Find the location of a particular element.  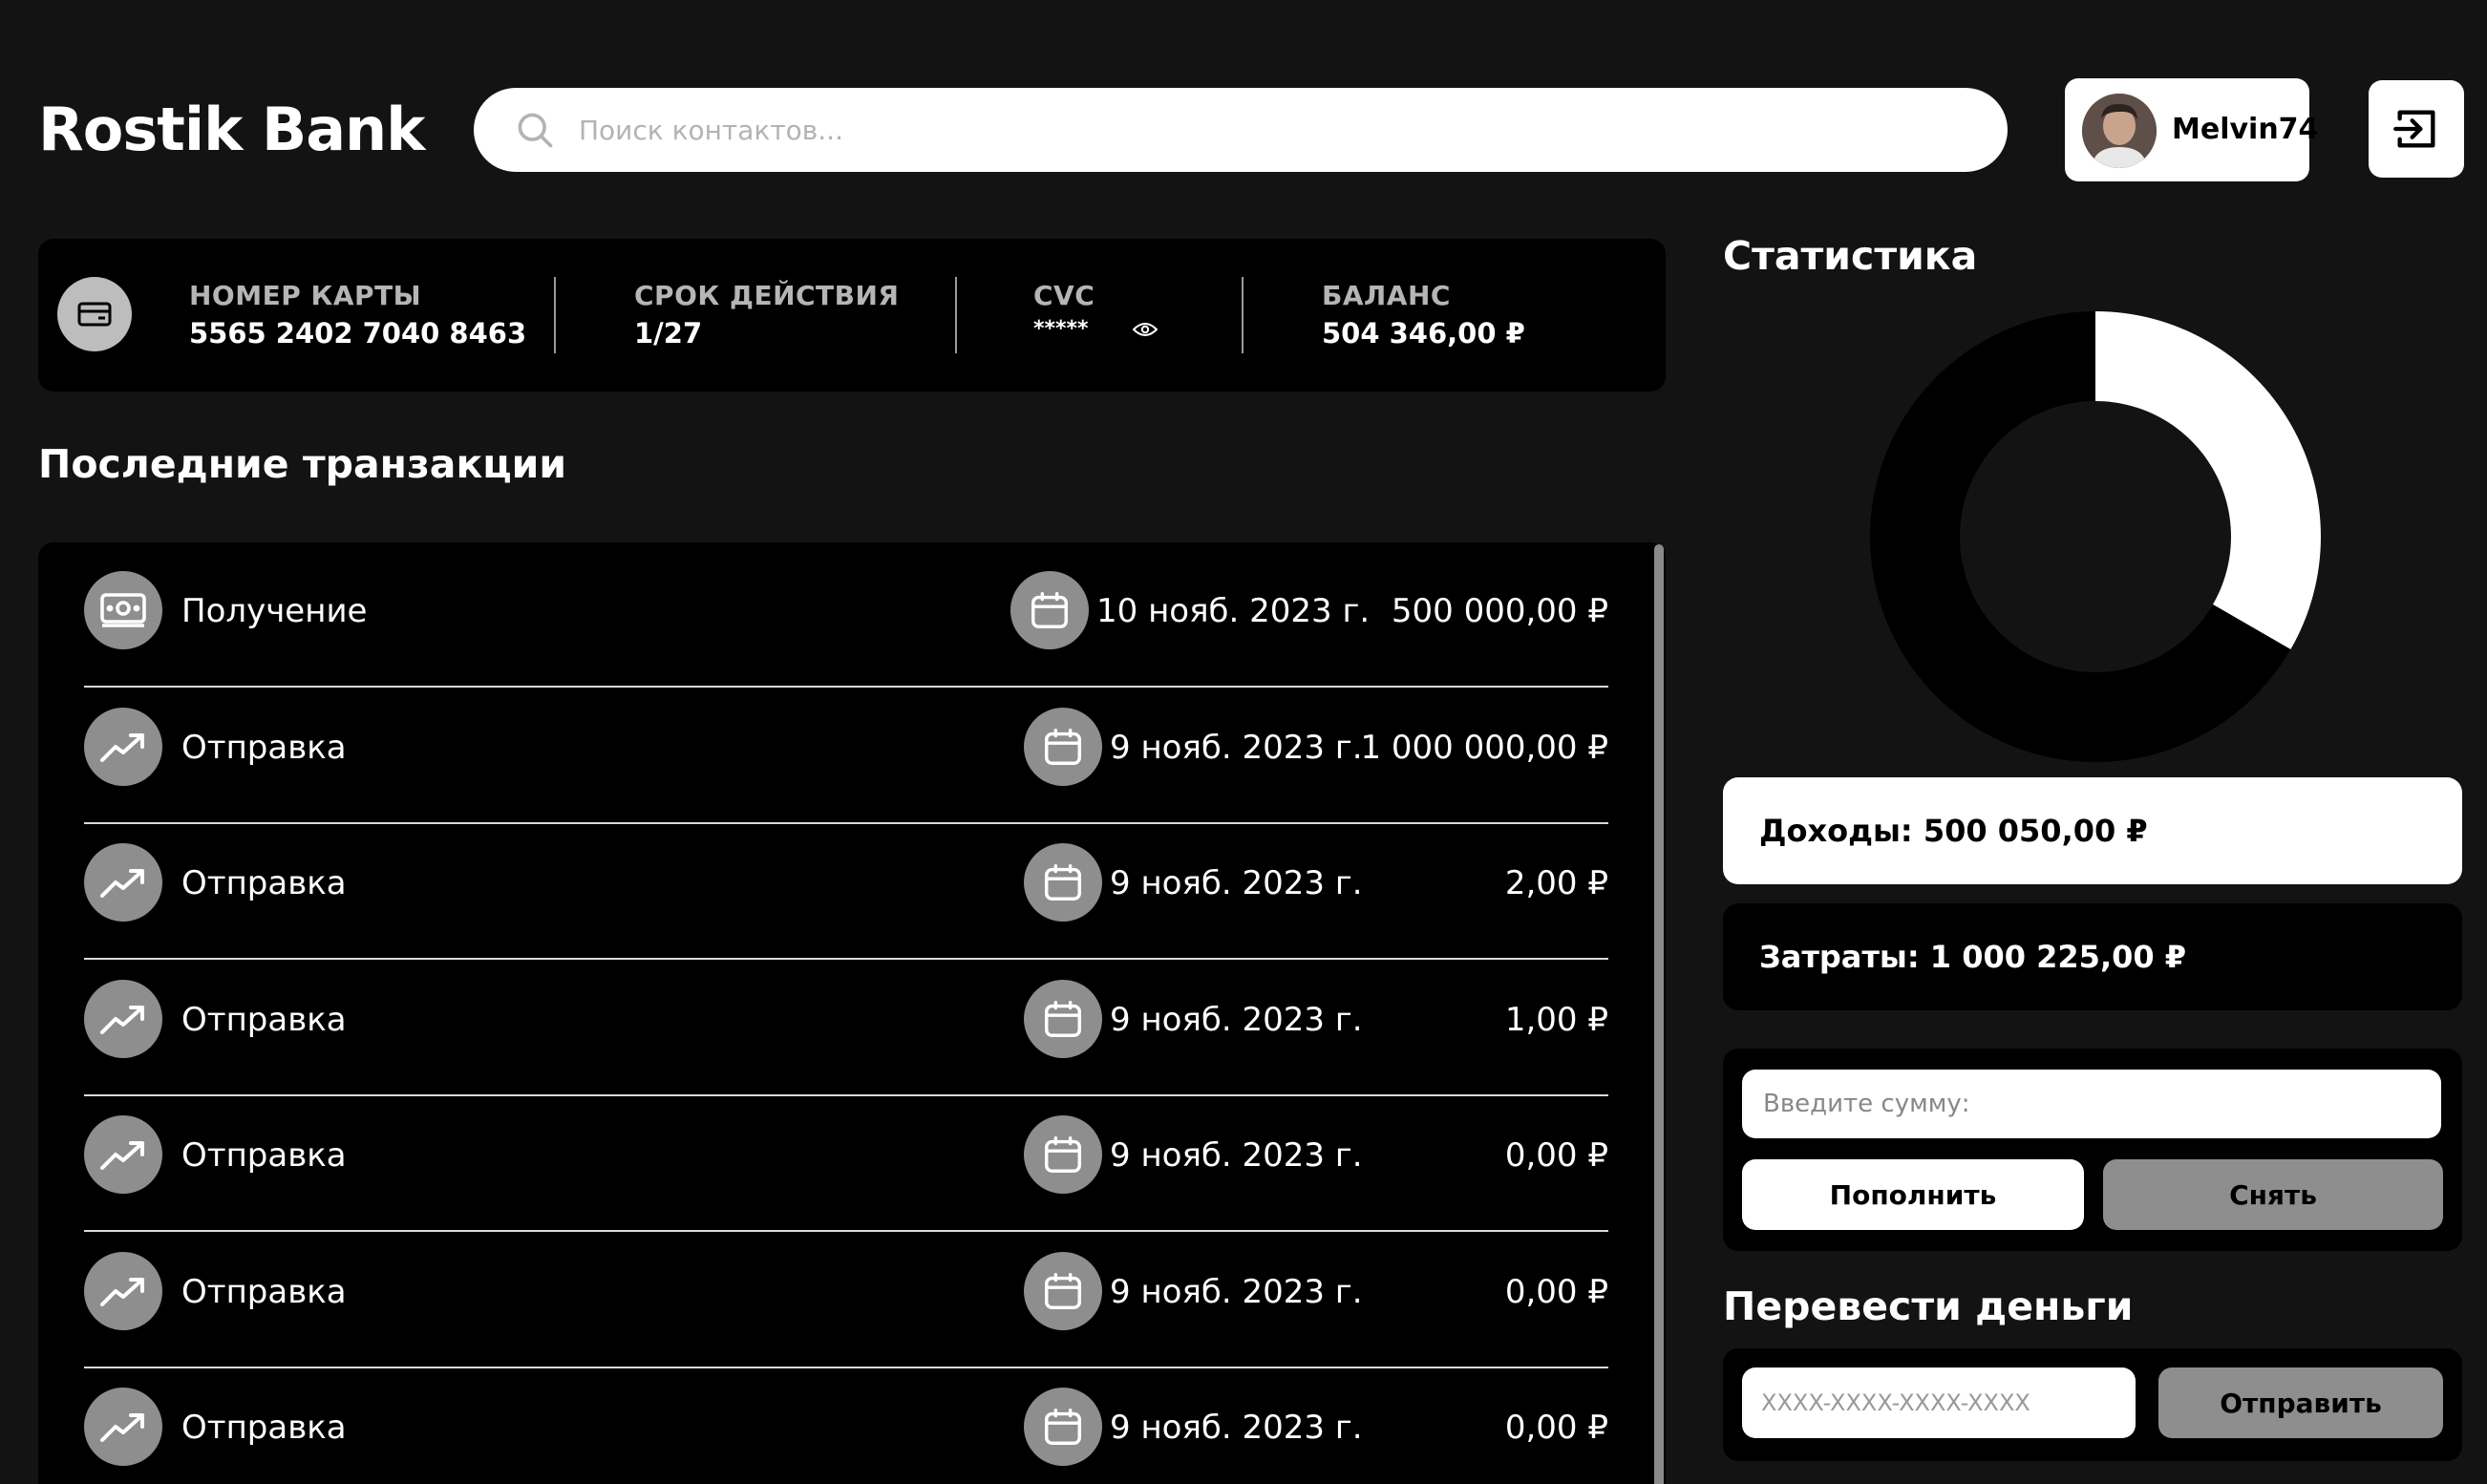

card-number-input is located at coordinates (1939, 1402).